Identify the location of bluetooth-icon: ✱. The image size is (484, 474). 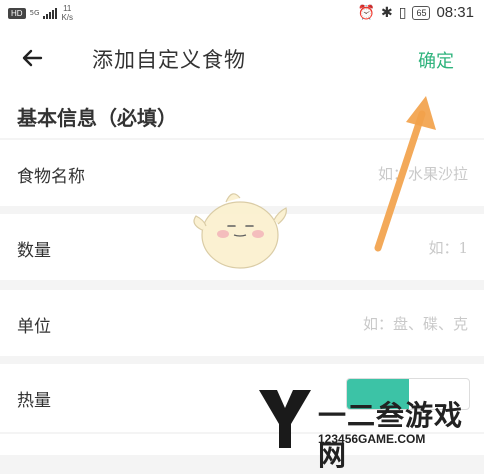
(386, 12).